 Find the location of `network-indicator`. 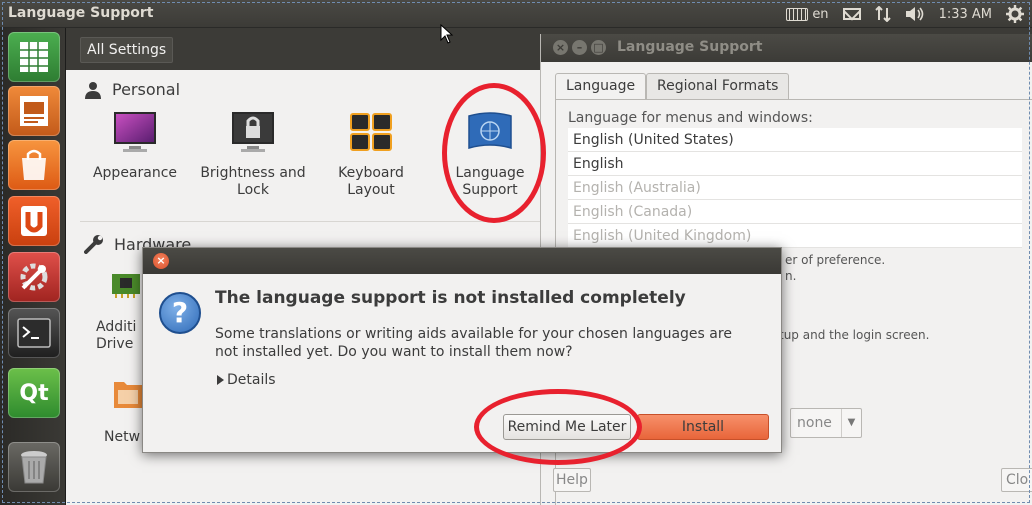

network-indicator is located at coordinates (882, 14).